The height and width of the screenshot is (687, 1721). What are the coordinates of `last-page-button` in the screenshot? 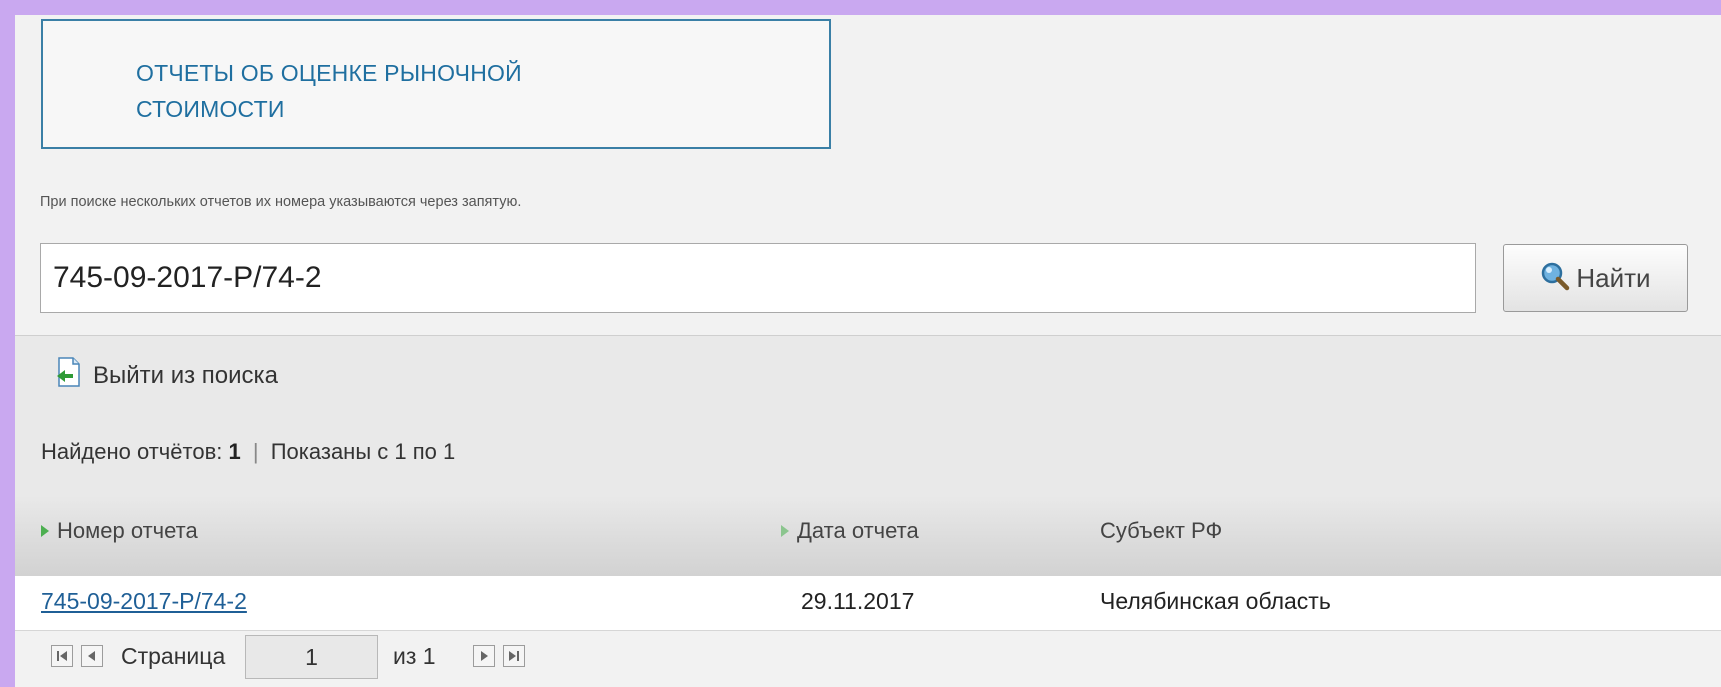 It's located at (514, 656).